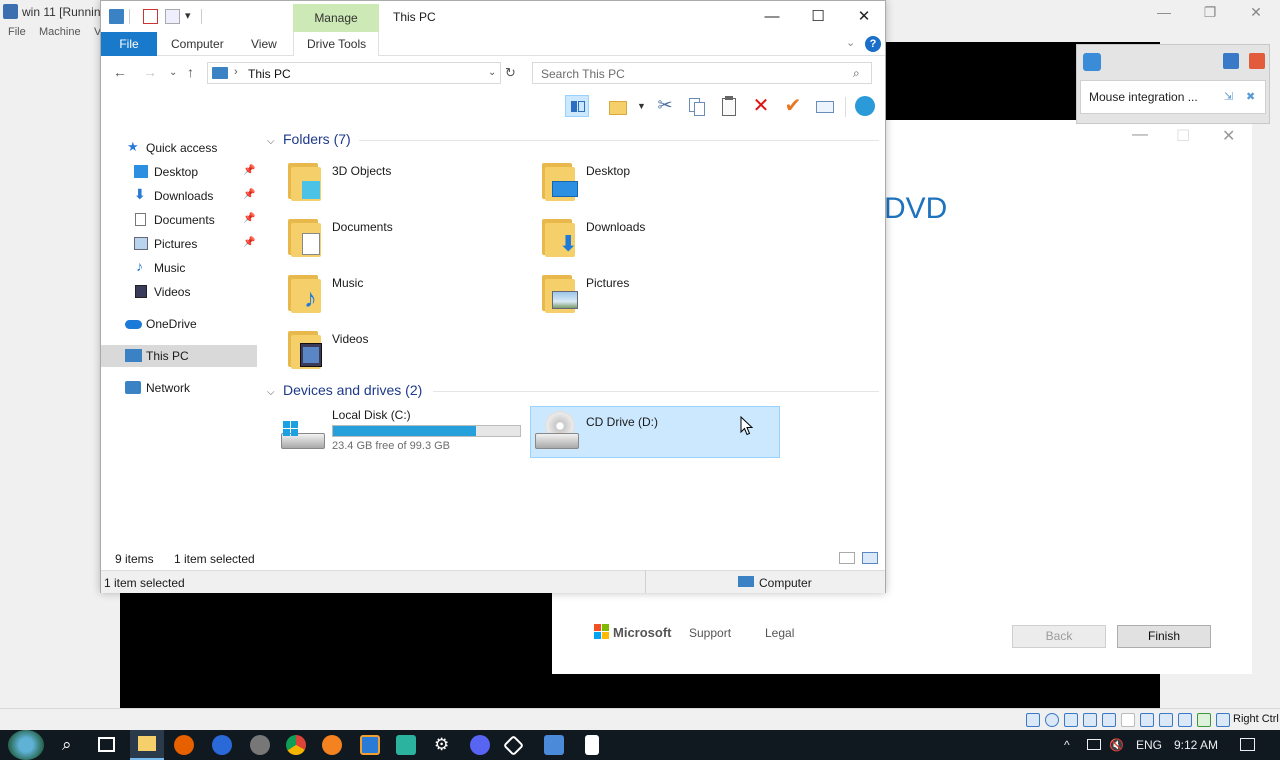  What do you see at coordinates (1164, 12) in the screenshot?
I see `host-minimize-button: —` at bounding box center [1164, 12].